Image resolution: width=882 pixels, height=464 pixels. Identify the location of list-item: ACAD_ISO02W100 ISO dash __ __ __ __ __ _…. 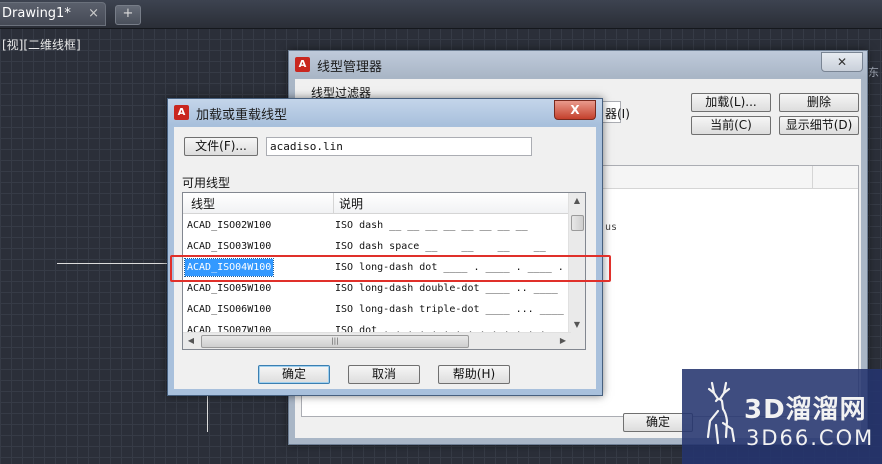
(377, 225).